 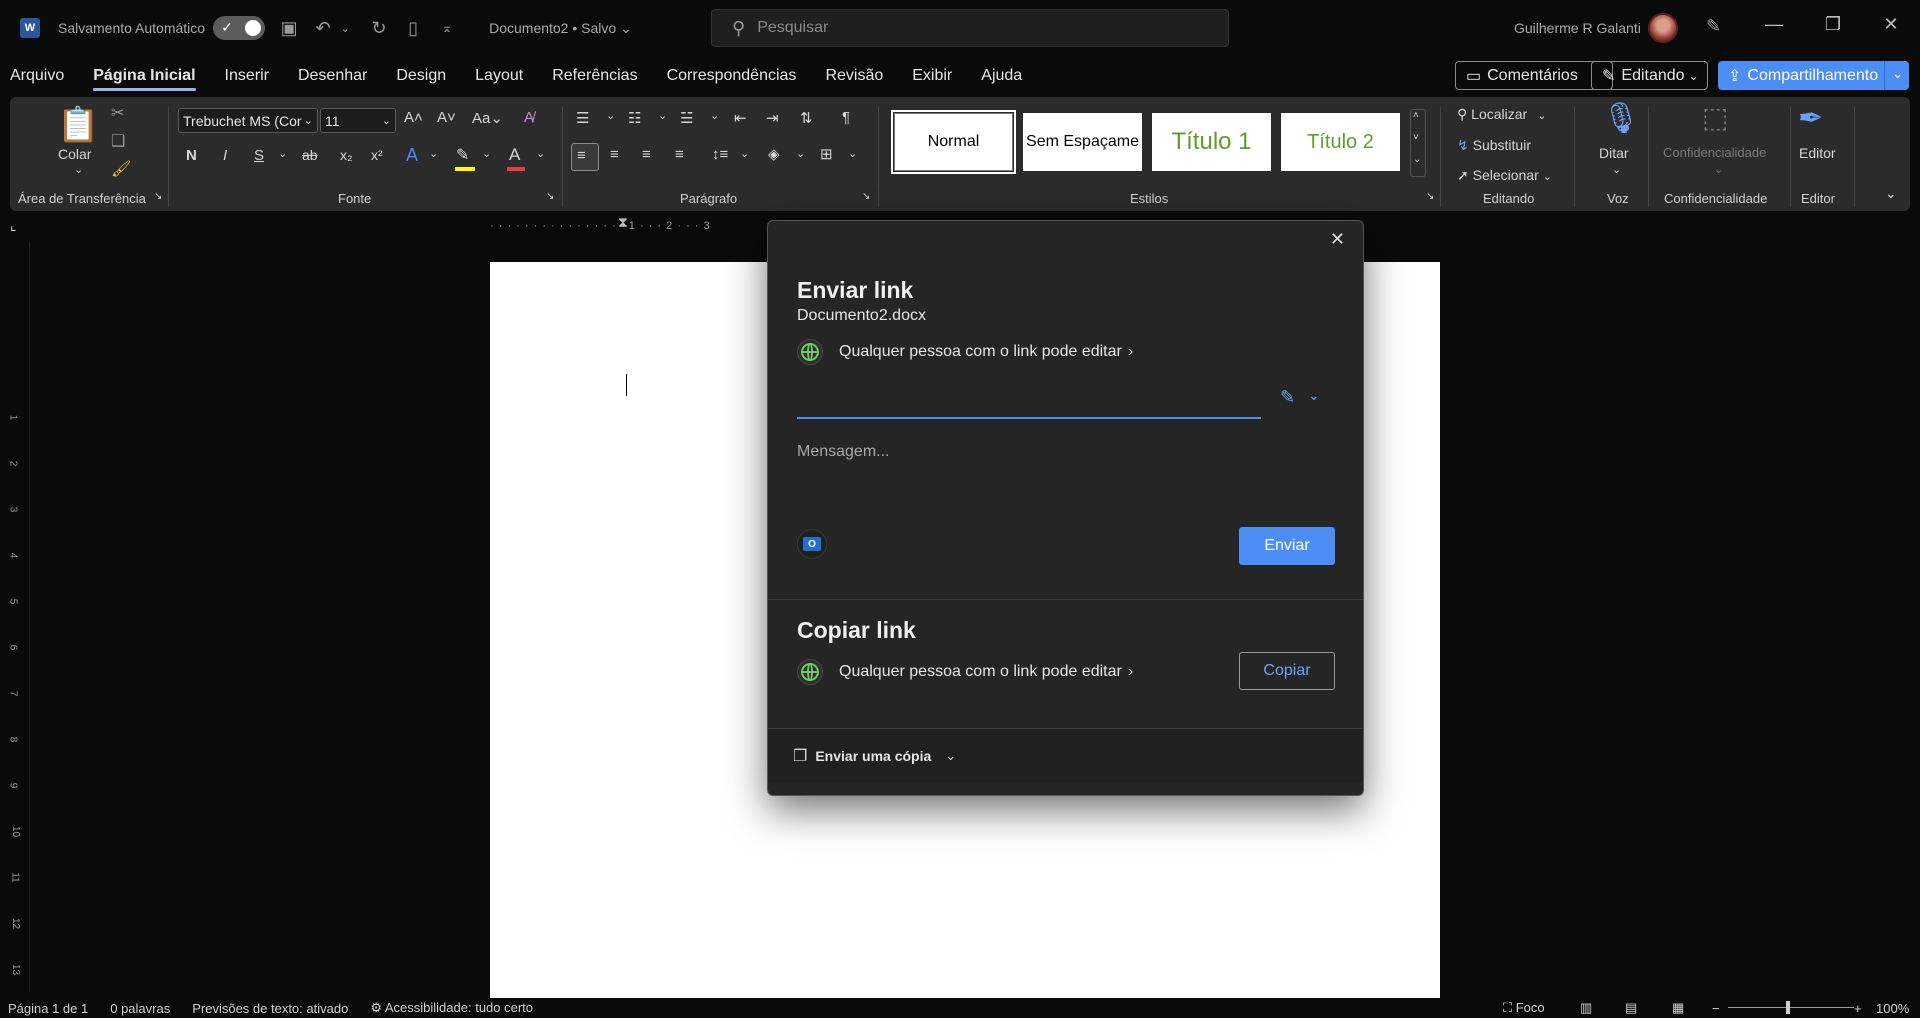 What do you see at coordinates (1501, 114) in the screenshot?
I see `find-button: ⚲ Localizar ⌄` at bounding box center [1501, 114].